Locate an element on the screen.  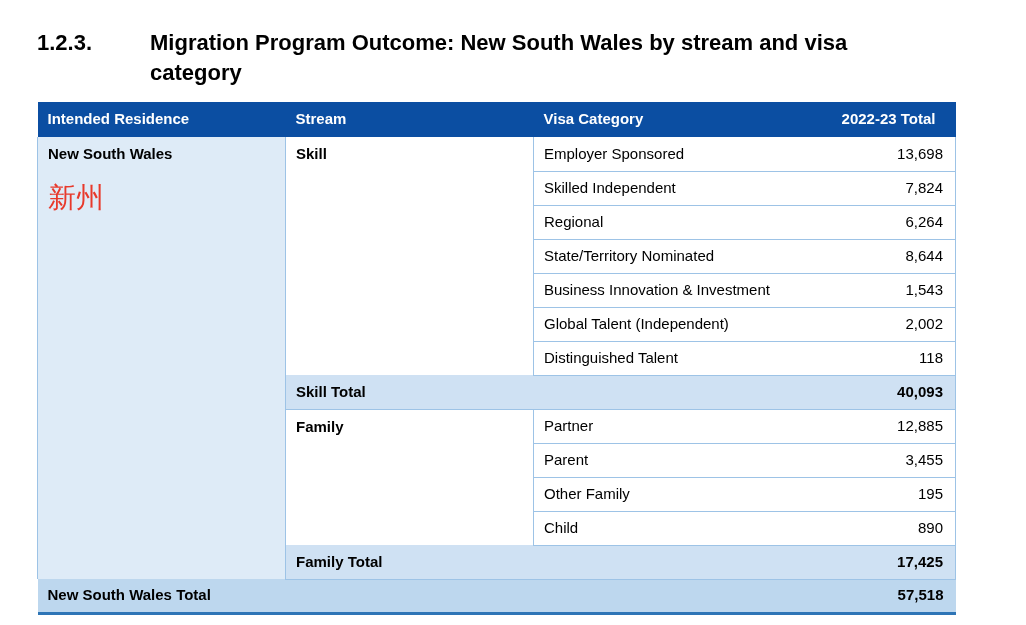
table-cell: 7,824 is located at coordinates (868, 188).